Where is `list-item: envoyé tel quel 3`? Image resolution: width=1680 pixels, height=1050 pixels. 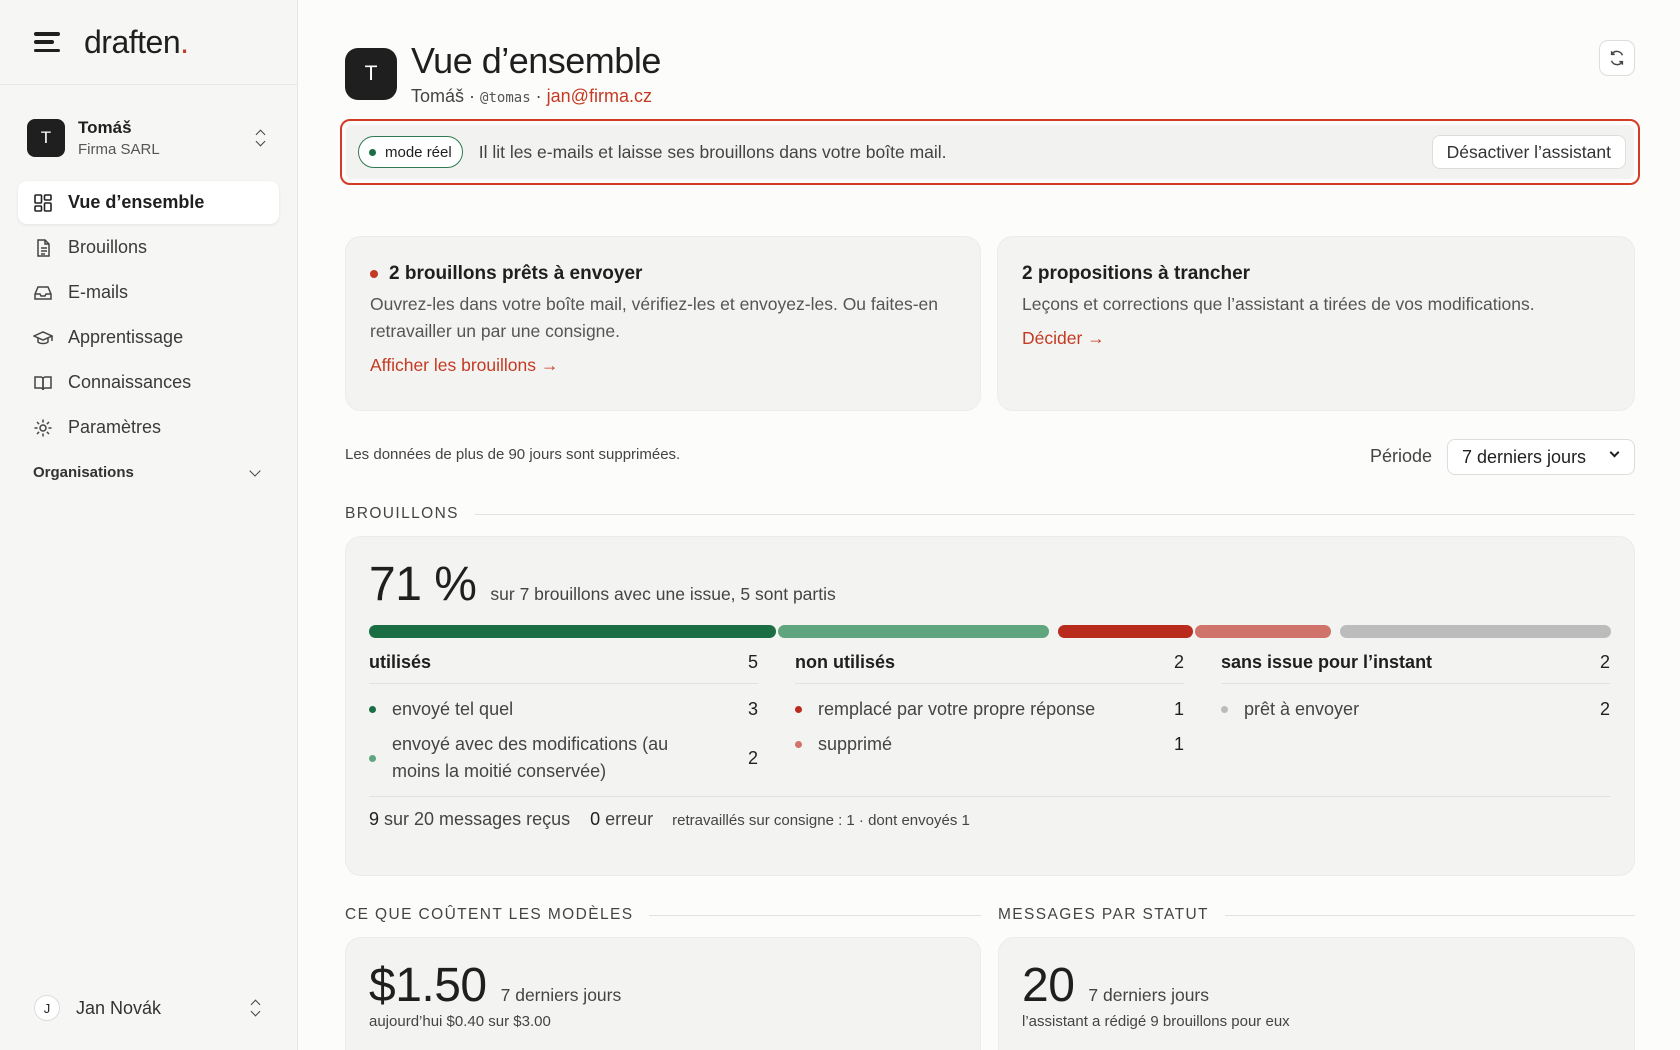 list-item: envoyé tel quel 3 is located at coordinates (563, 709).